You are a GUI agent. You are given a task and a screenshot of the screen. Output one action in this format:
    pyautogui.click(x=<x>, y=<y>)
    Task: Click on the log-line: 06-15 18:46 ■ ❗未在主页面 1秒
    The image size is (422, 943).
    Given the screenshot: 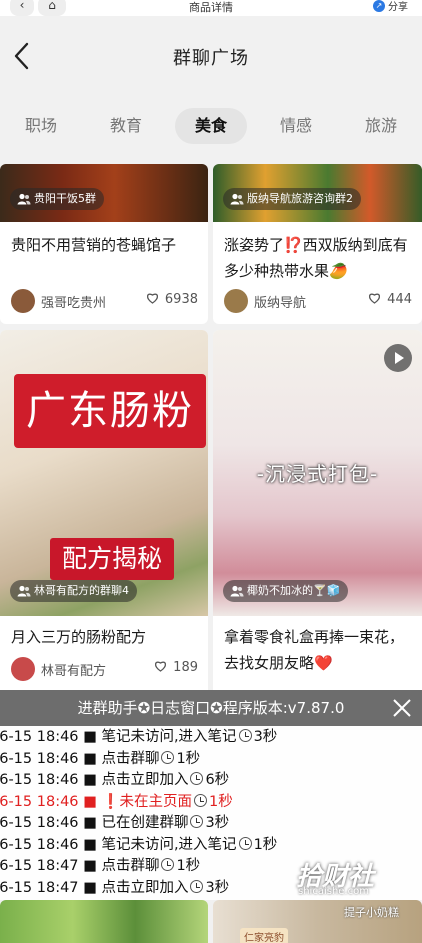 What is the action you would take?
    pyautogui.click(x=116, y=802)
    